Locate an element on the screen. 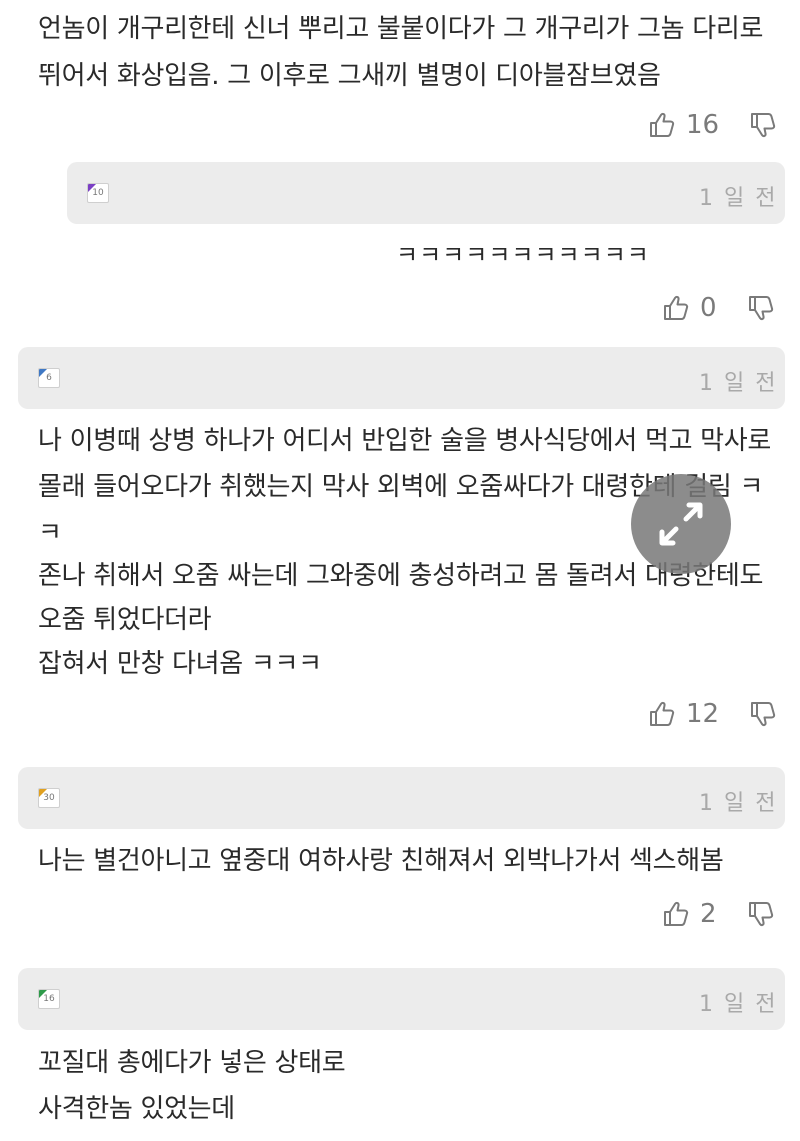 The image size is (800, 1141). comment-text-line: 뛰어서 화상입음. 그 이후로 그새끼 별명이 디아블잠브였음 is located at coordinates (349, 76).